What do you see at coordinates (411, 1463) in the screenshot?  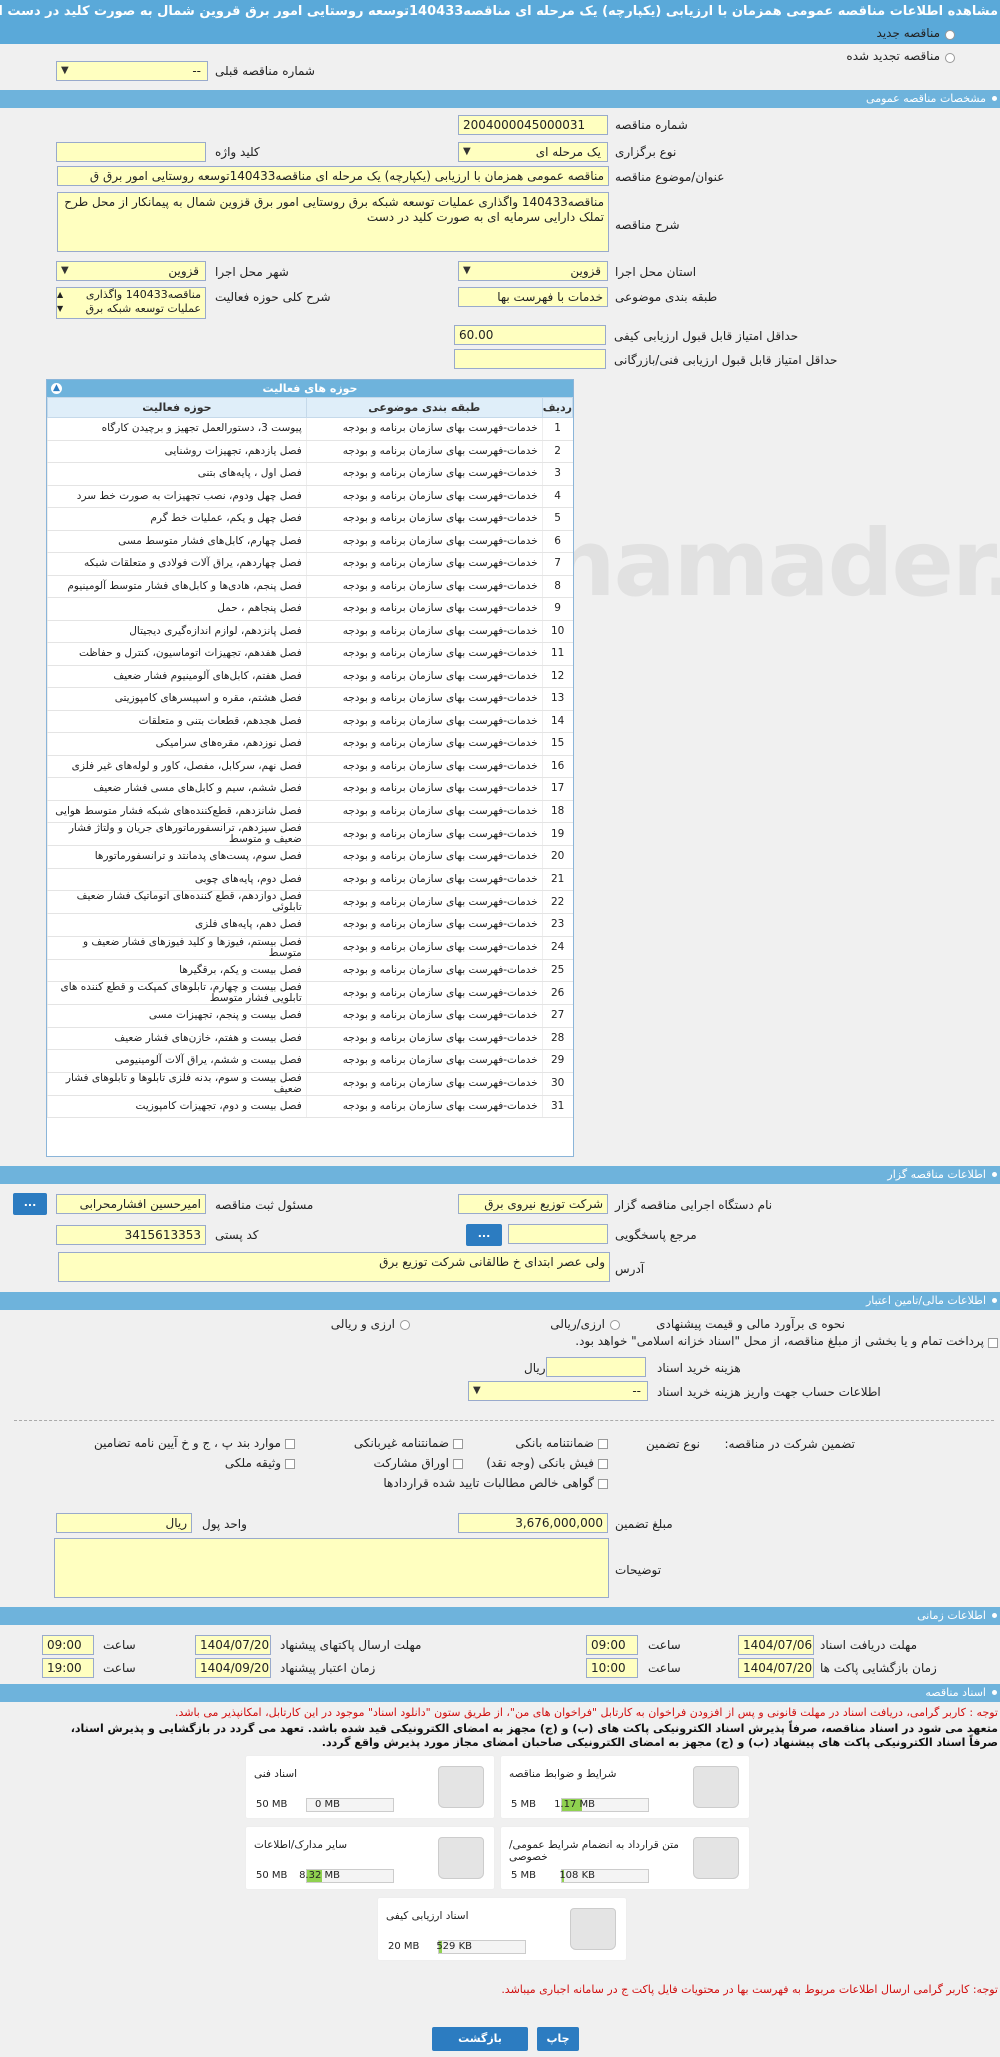 I see `guarantee-opt-4: اوراق مشارکت` at bounding box center [411, 1463].